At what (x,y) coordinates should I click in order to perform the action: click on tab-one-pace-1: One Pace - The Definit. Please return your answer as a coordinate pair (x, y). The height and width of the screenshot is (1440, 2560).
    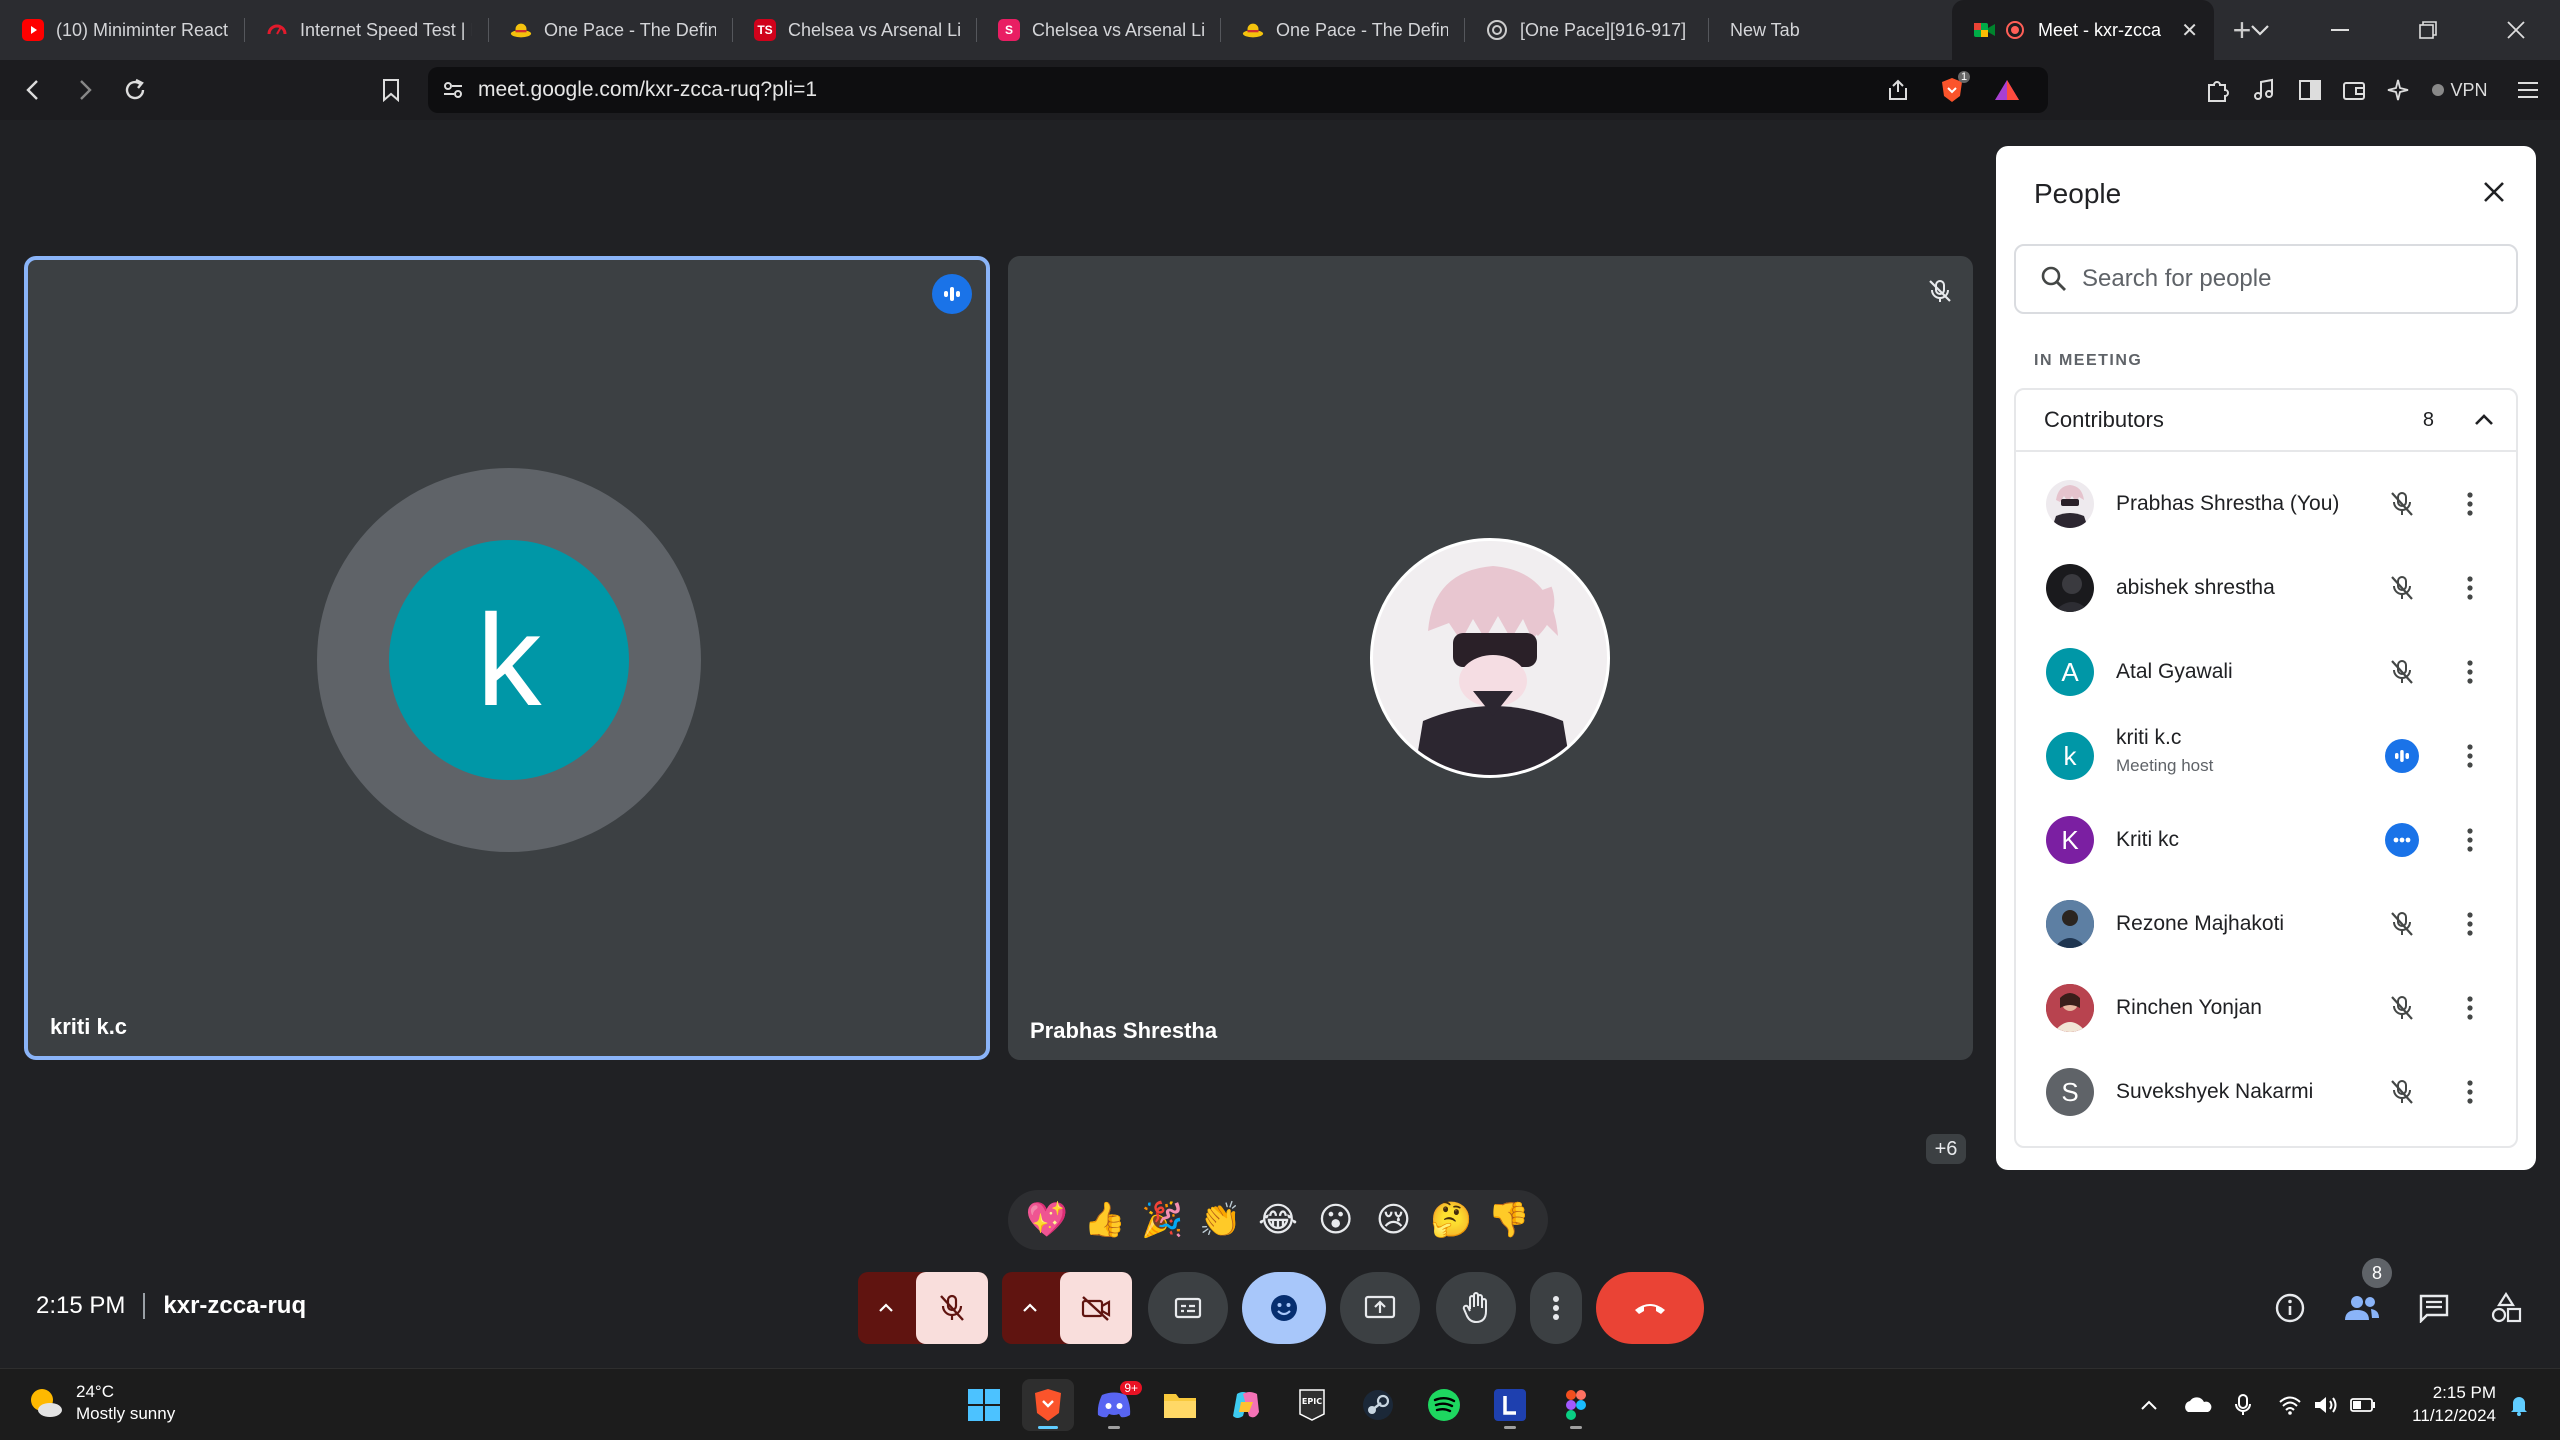
    Looking at the image, I should click on (610, 30).